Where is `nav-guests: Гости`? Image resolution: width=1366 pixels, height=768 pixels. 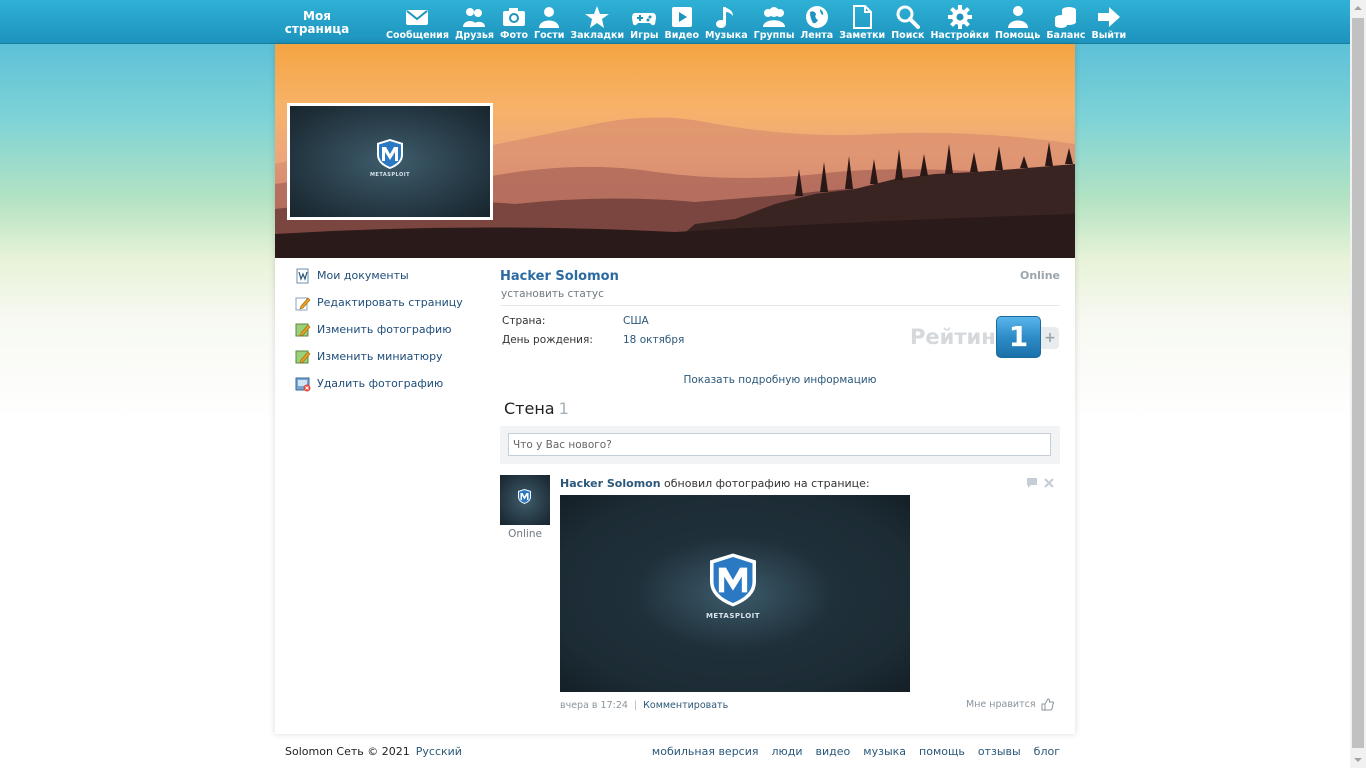 nav-guests: Гости is located at coordinates (549, 22).